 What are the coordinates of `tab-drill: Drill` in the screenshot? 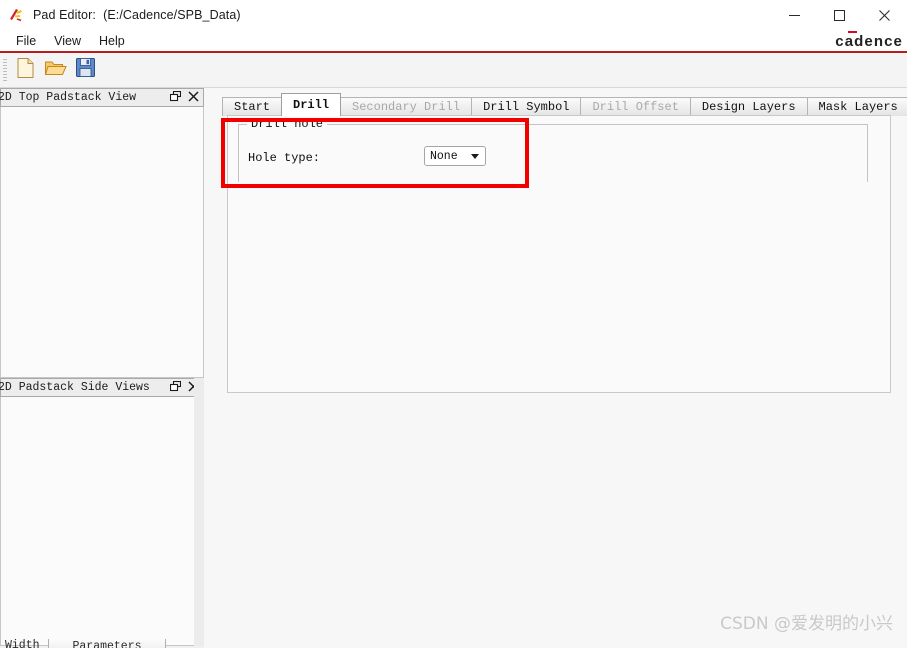 It's located at (311, 104).